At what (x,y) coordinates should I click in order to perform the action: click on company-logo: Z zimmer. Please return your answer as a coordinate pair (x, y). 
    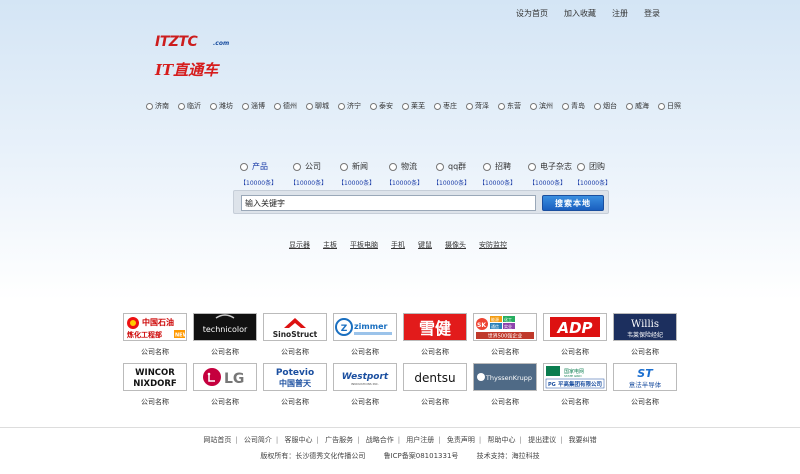
    Looking at the image, I should click on (365, 327).